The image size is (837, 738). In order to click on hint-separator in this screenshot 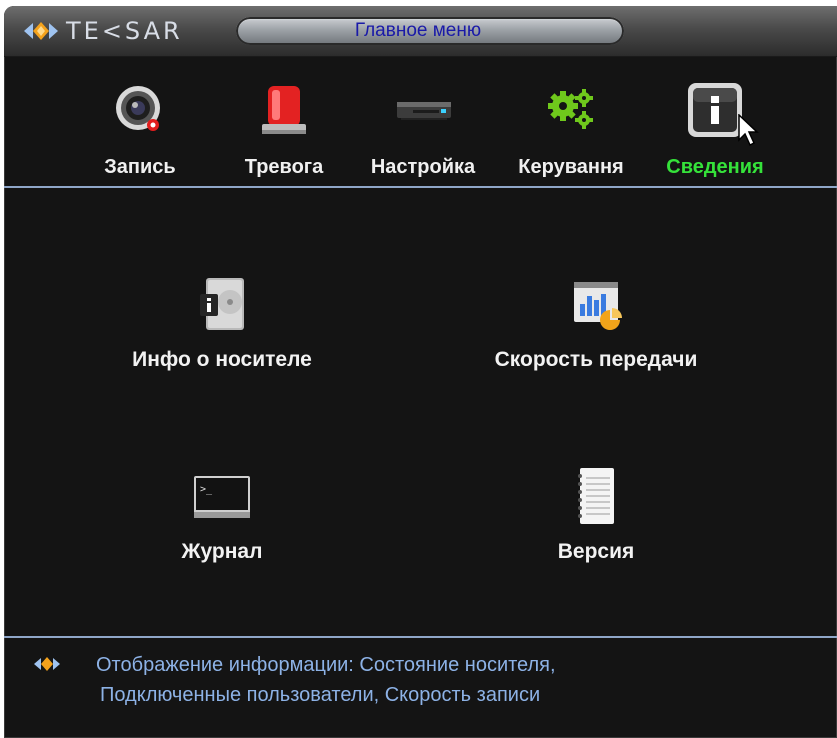, I will do `click(420, 637)`.